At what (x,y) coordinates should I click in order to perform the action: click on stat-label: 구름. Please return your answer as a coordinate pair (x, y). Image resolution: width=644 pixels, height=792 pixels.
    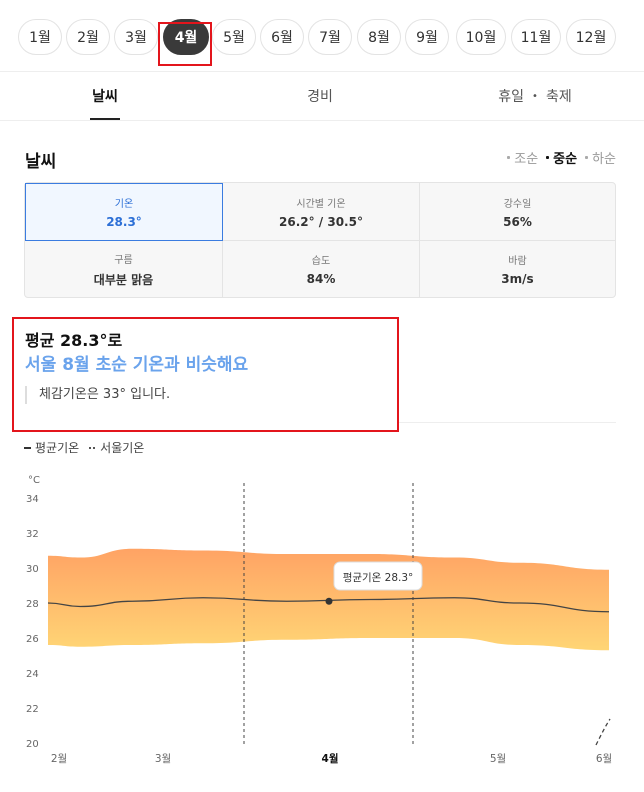
    Looking at the image, I should click on (123, 260).